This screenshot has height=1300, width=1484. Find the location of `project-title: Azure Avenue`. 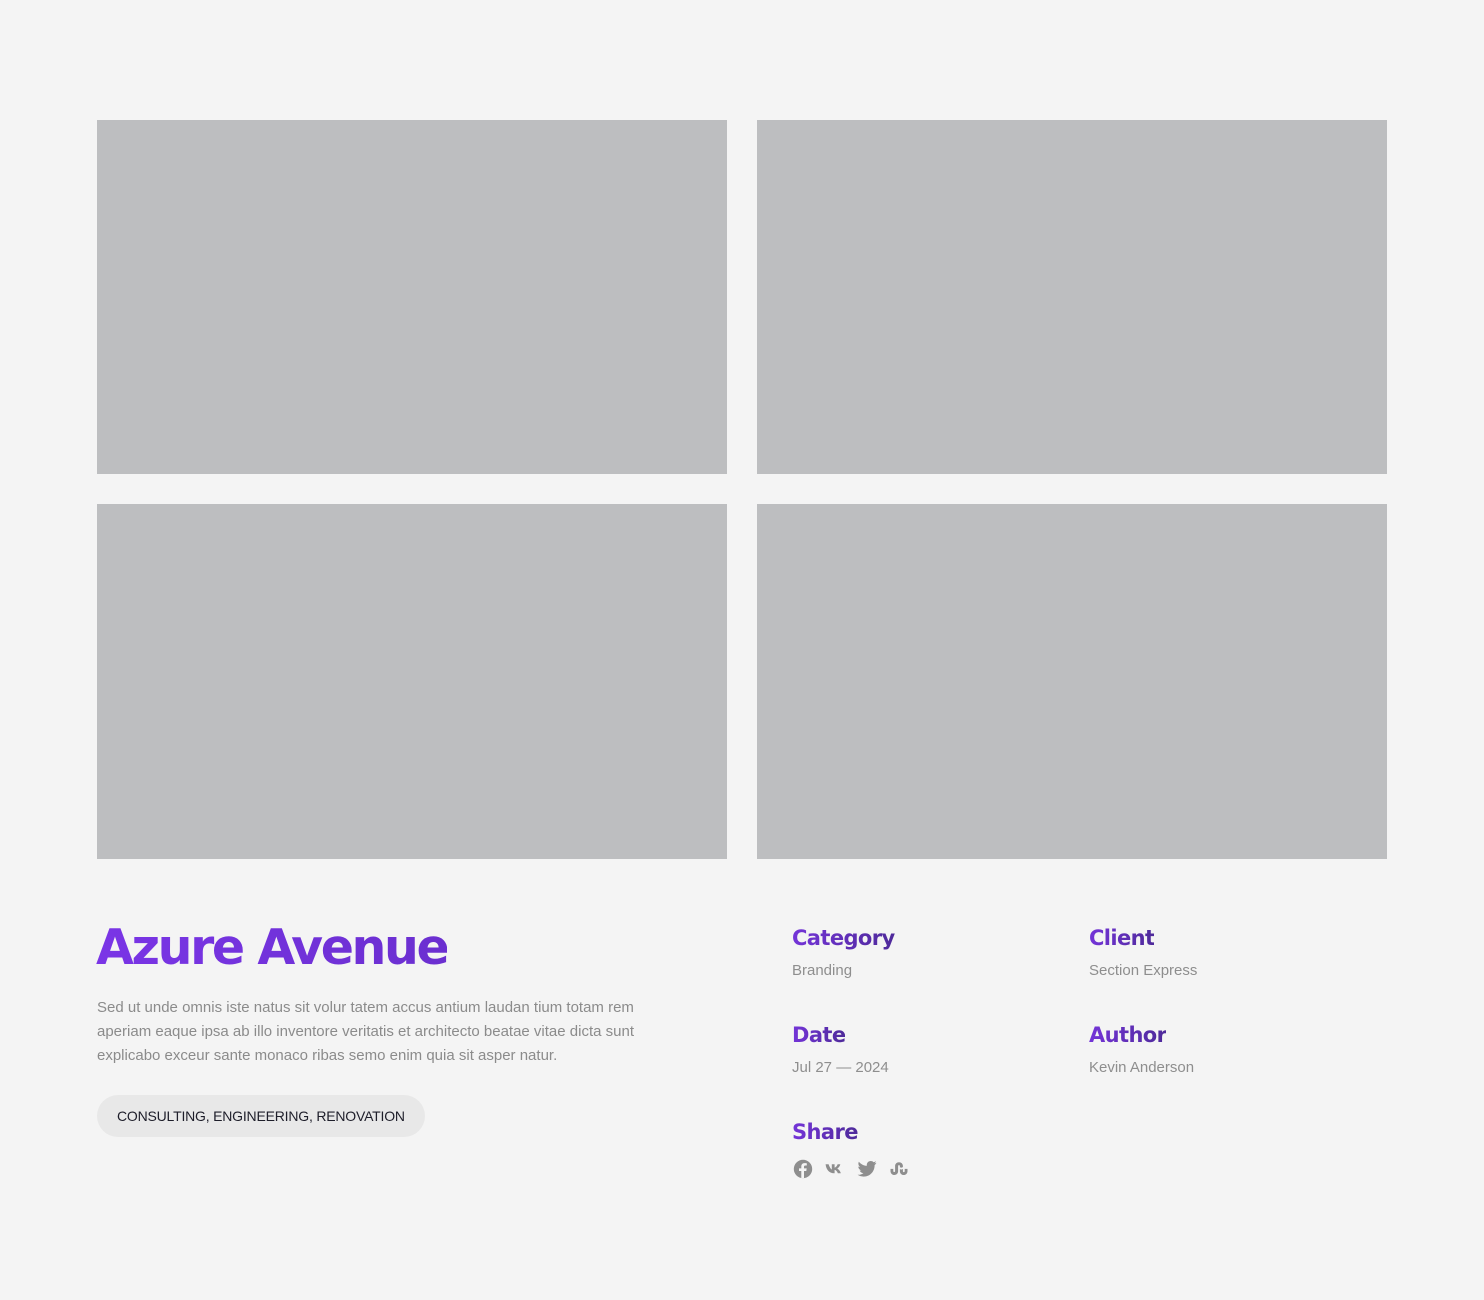

project-title: Azure Avenue is located at coordinates (273, 947).